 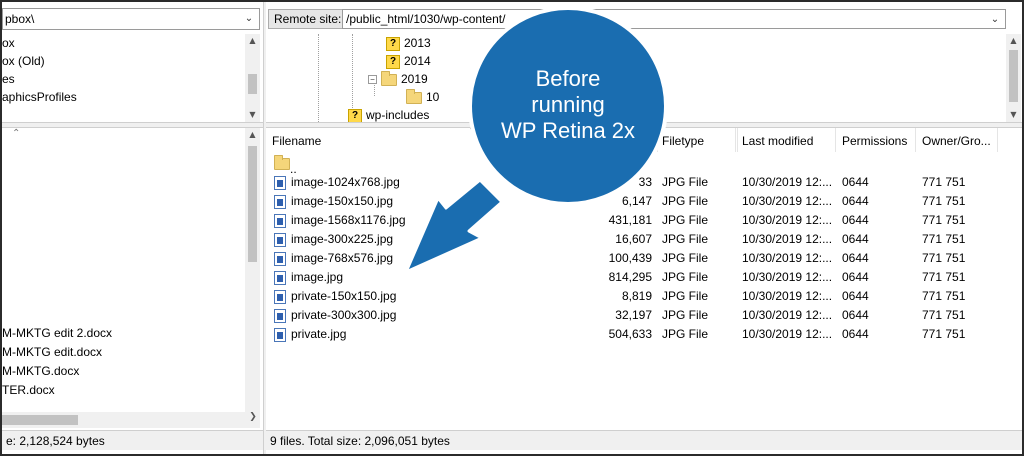 I want to click on file-name: image-1024x768.jpg, so click(x=345, y=182).